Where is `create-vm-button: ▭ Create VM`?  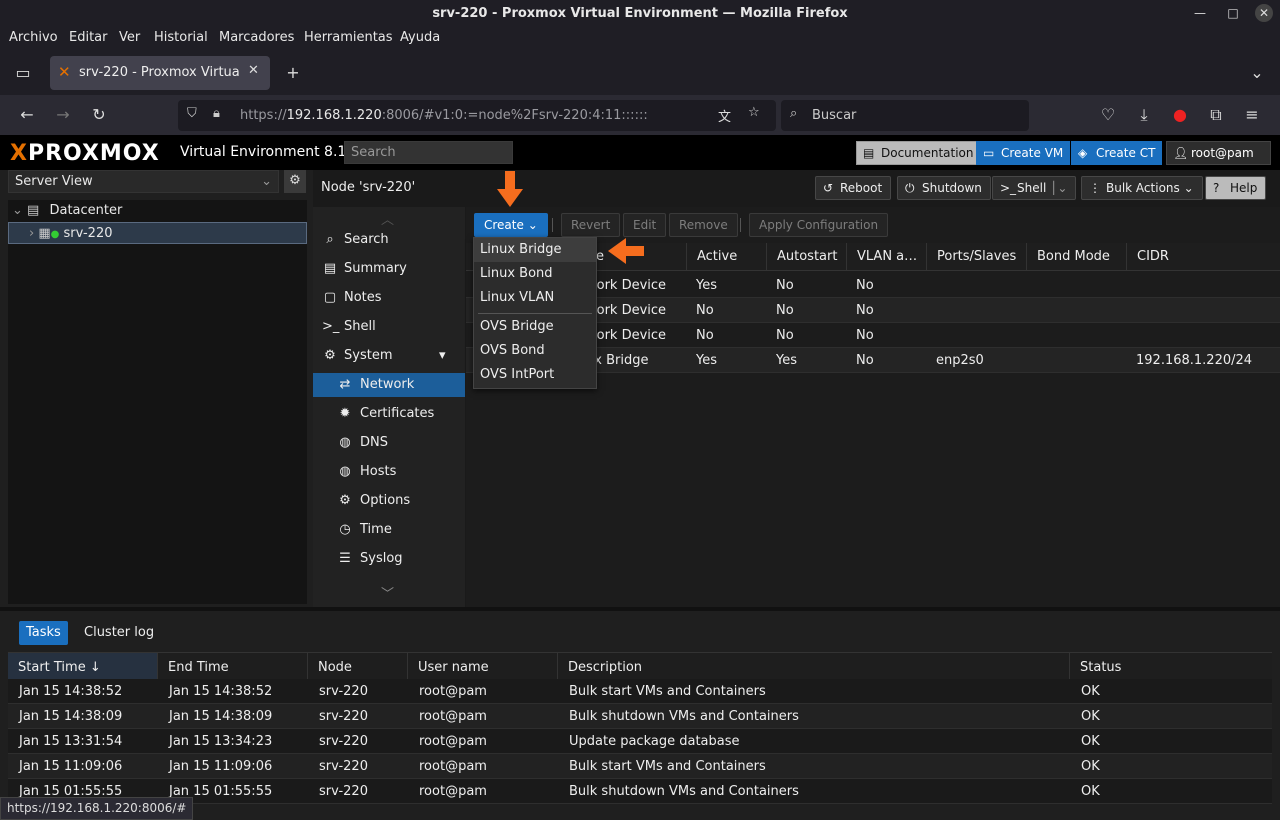
create-vm-button: ▭ Create VM is located at coordinates (1023, 153).